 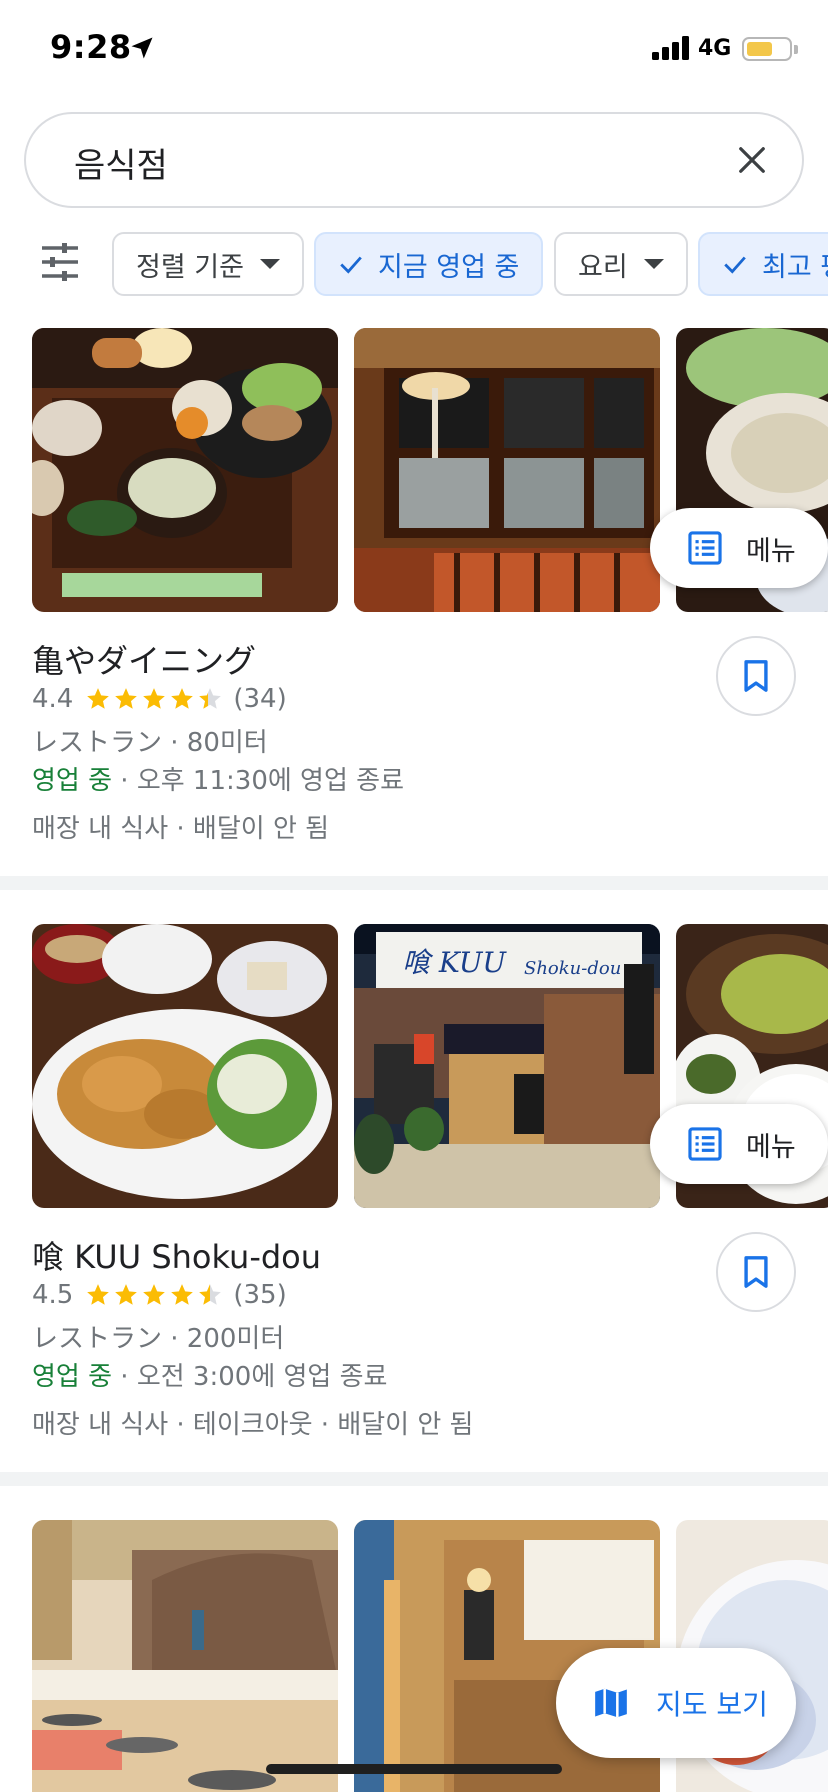 I want to click on svg-text: 喰 KUU, so click(x=454, y=962).